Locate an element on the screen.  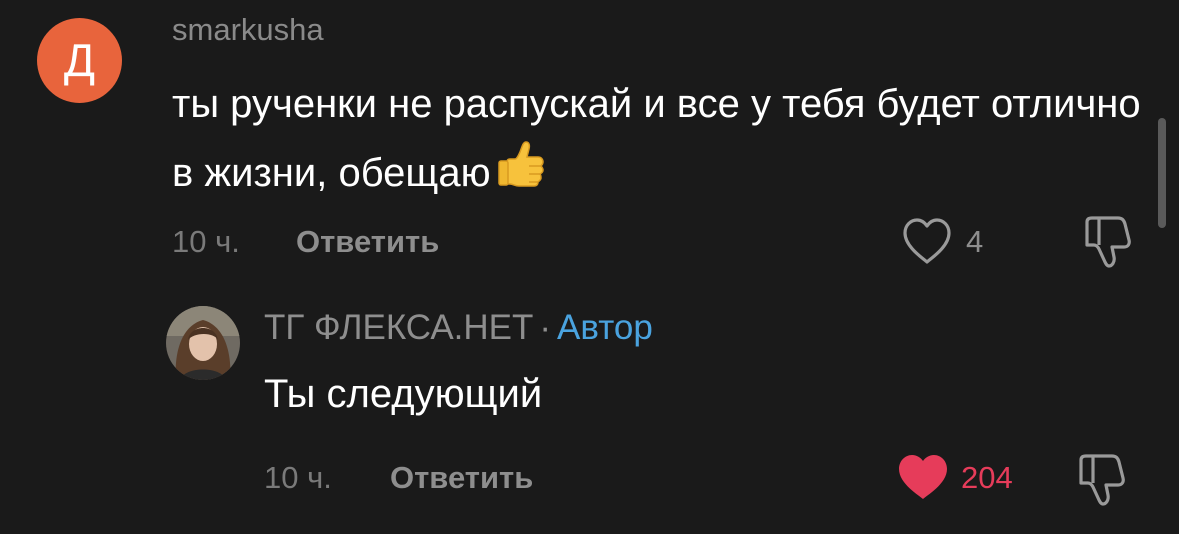
scrollbar is located at coordinates (1162, 173).